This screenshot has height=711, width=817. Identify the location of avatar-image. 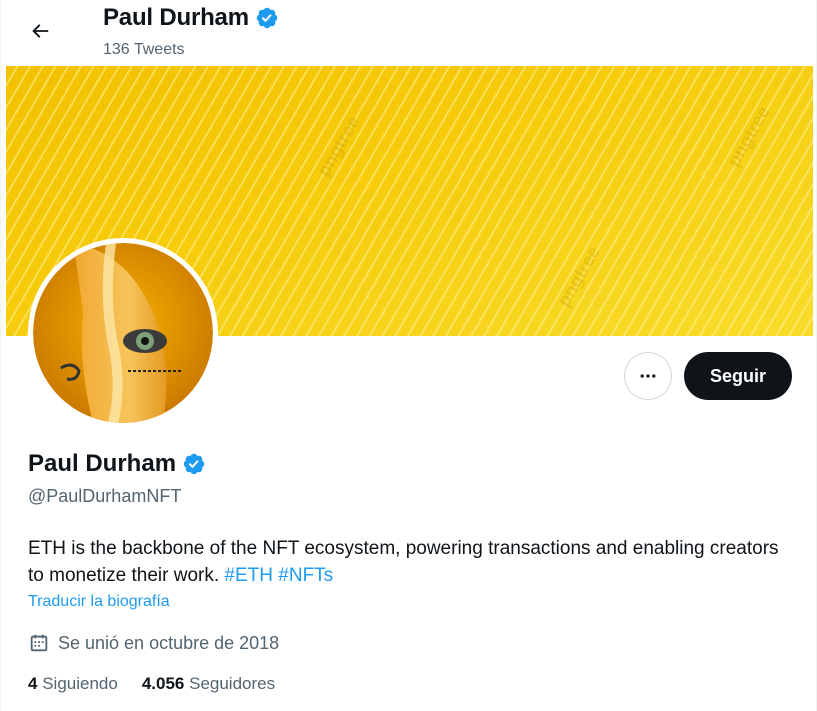
(123, 333).